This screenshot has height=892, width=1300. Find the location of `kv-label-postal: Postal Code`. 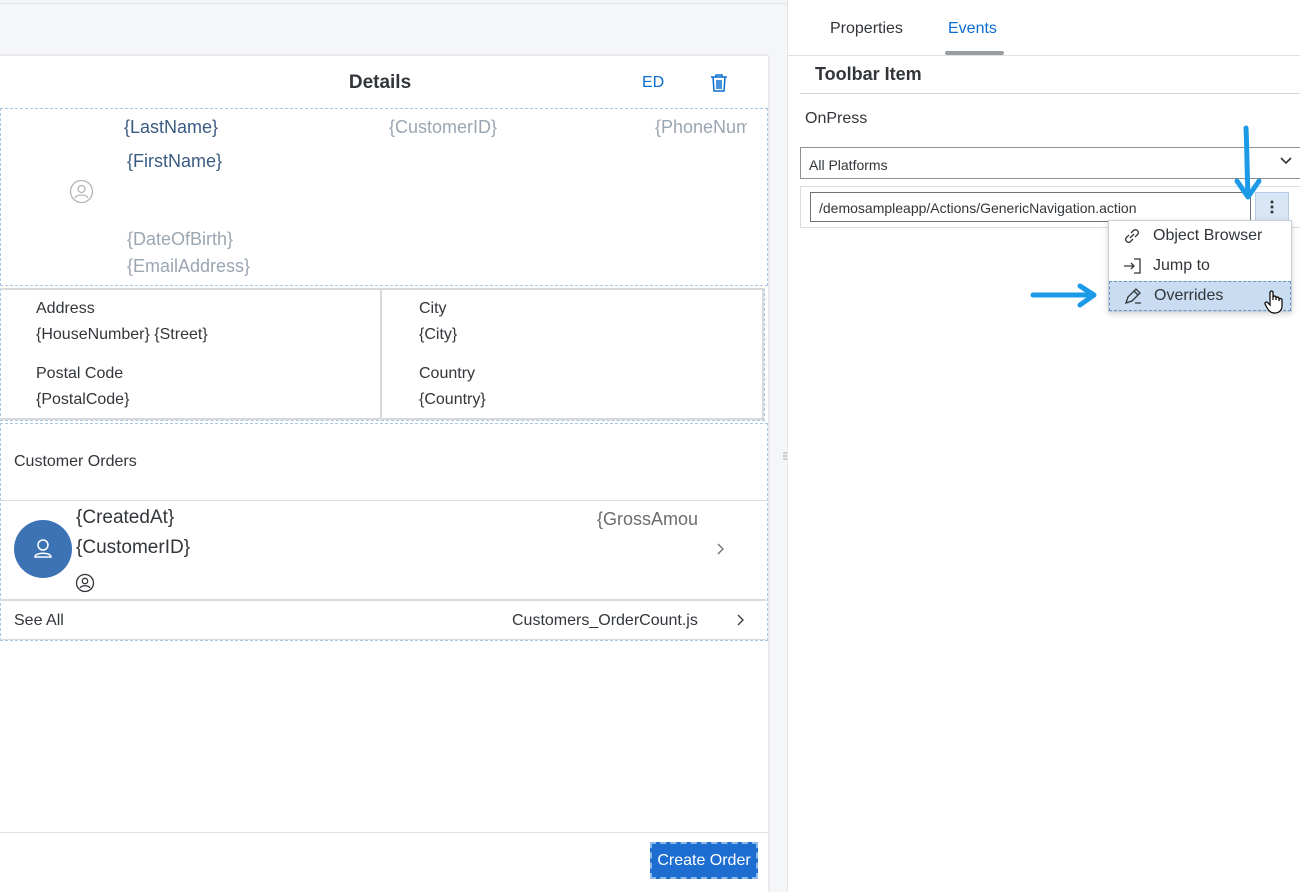

kv-label-postal: Postal Code is located at coordinates (80, 373).